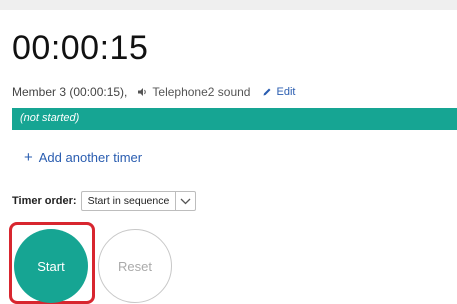 The image size is (457, 304). I want to click on sound-label: Telephone2 sound, so click(201, 92).